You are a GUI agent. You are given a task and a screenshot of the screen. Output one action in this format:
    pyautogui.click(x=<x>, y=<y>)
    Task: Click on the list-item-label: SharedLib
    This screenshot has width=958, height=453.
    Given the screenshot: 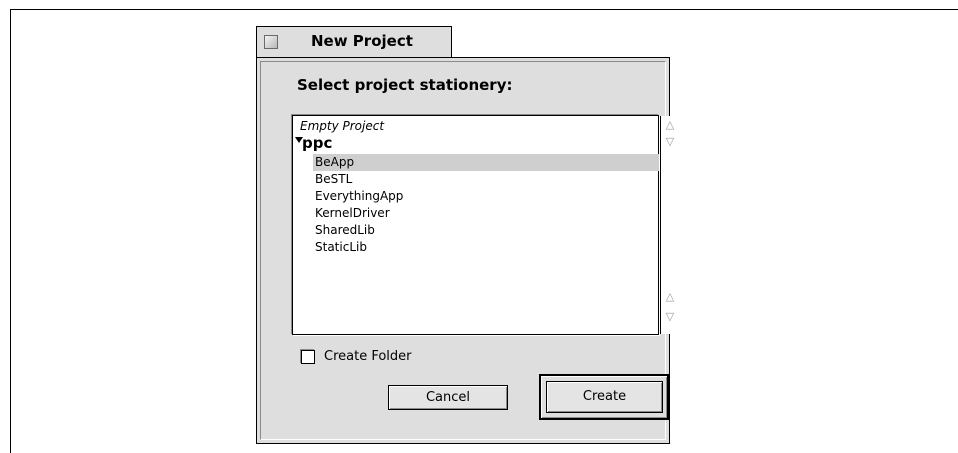 What is the action you would take?
    pyautogui.click(x=345, y=230)
    